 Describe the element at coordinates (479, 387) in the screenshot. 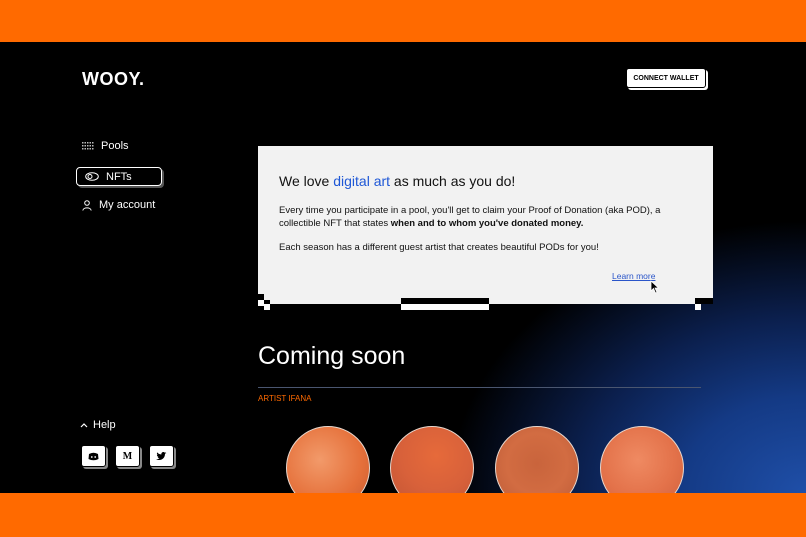

I see `divider` at that location.